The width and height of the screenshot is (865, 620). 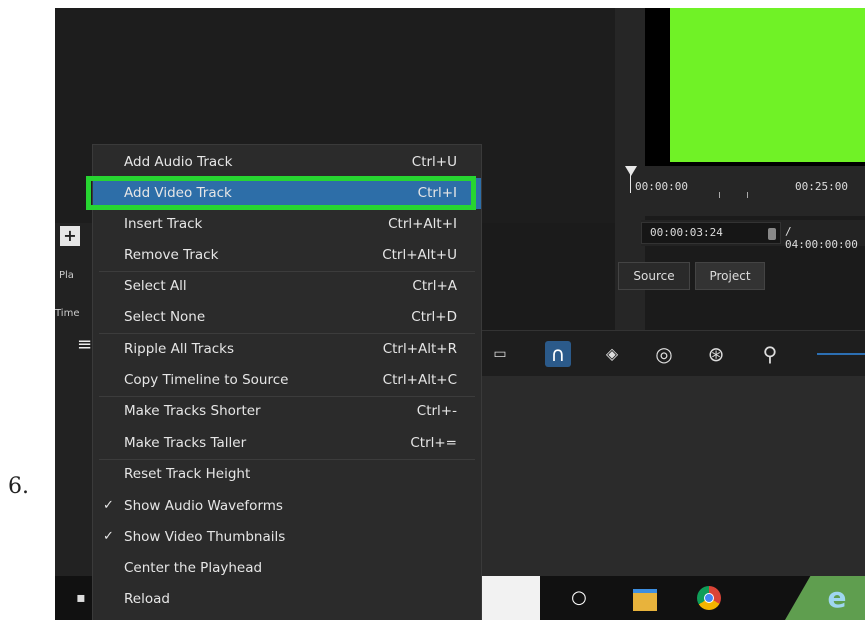 What do you see at coordinates (436, 411) in the screenshot?
I see `menu-item-shortcut: Ctrl+-` at bounding box center [436, 411].